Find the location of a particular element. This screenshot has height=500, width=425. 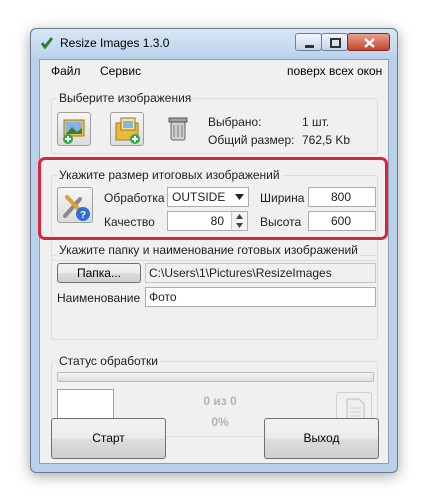

always-on-top-toggle: поверх всех окон is located at coordinates (334, 71).